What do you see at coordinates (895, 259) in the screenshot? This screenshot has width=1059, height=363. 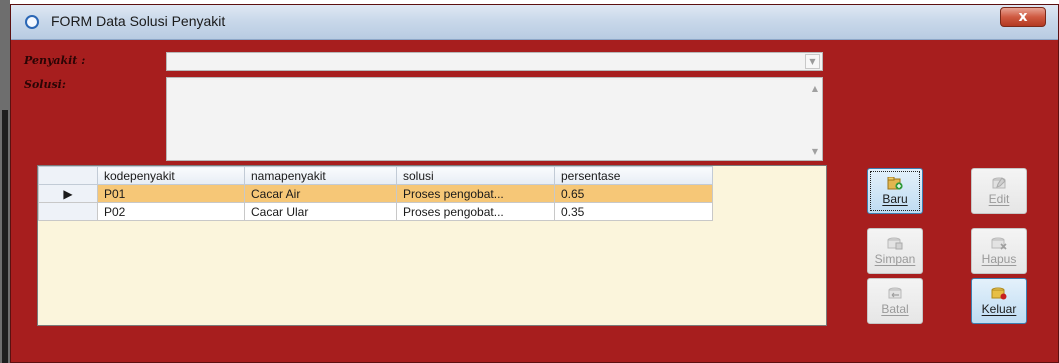 I see `simpan-label: Simpan` at bounding box center [895, 259].